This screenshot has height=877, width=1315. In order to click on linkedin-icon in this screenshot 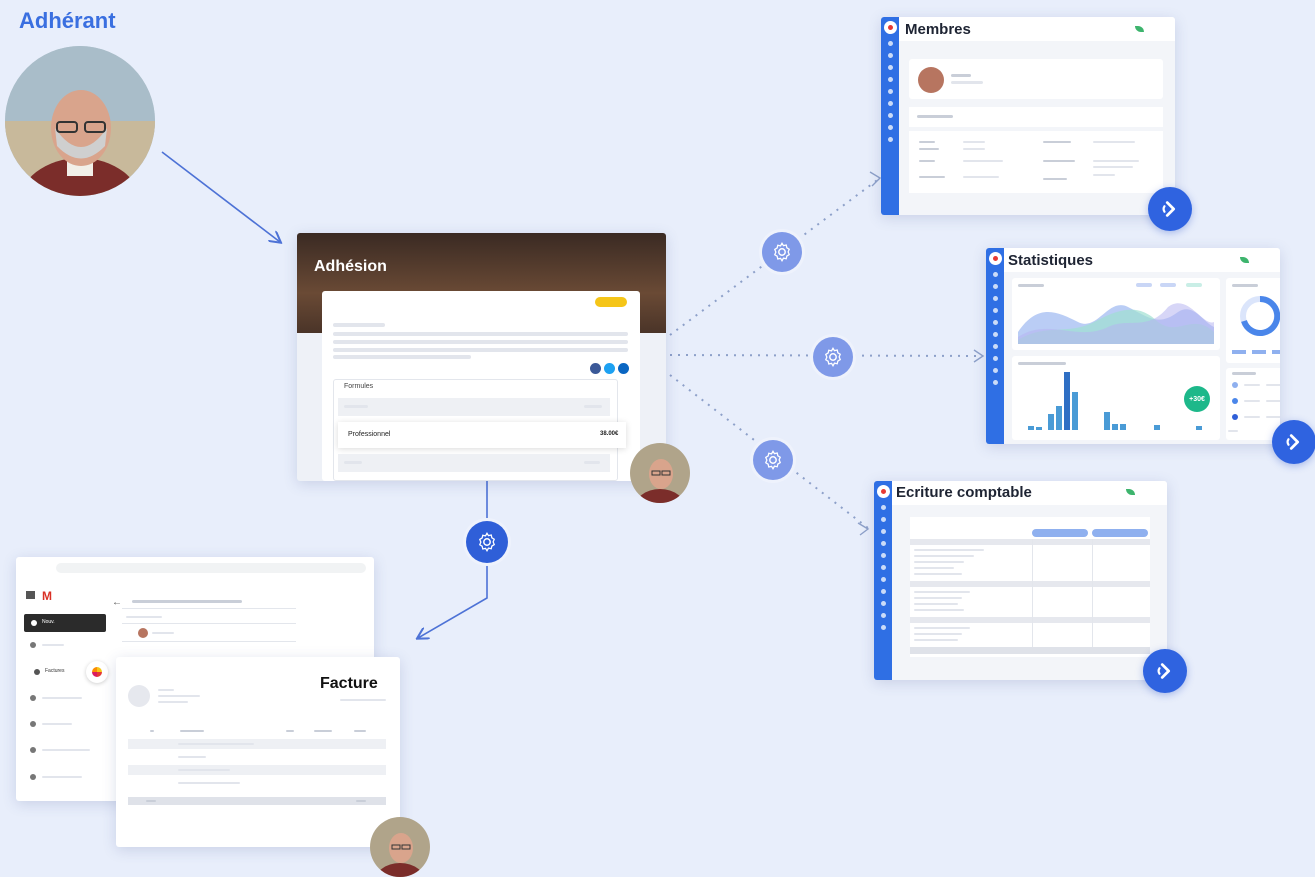, I will do `click(623, 368)`.